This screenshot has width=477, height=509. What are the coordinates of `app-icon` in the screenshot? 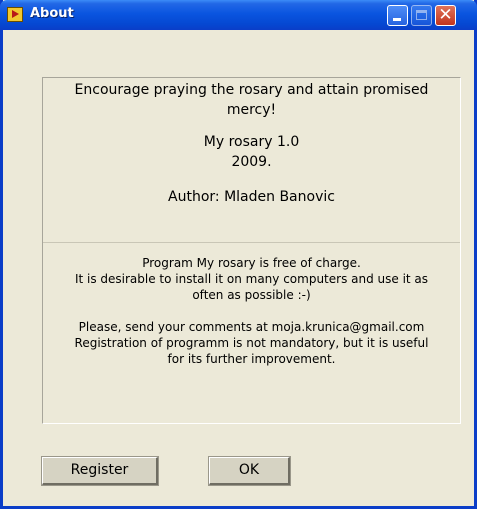 It's located at (15, 14).